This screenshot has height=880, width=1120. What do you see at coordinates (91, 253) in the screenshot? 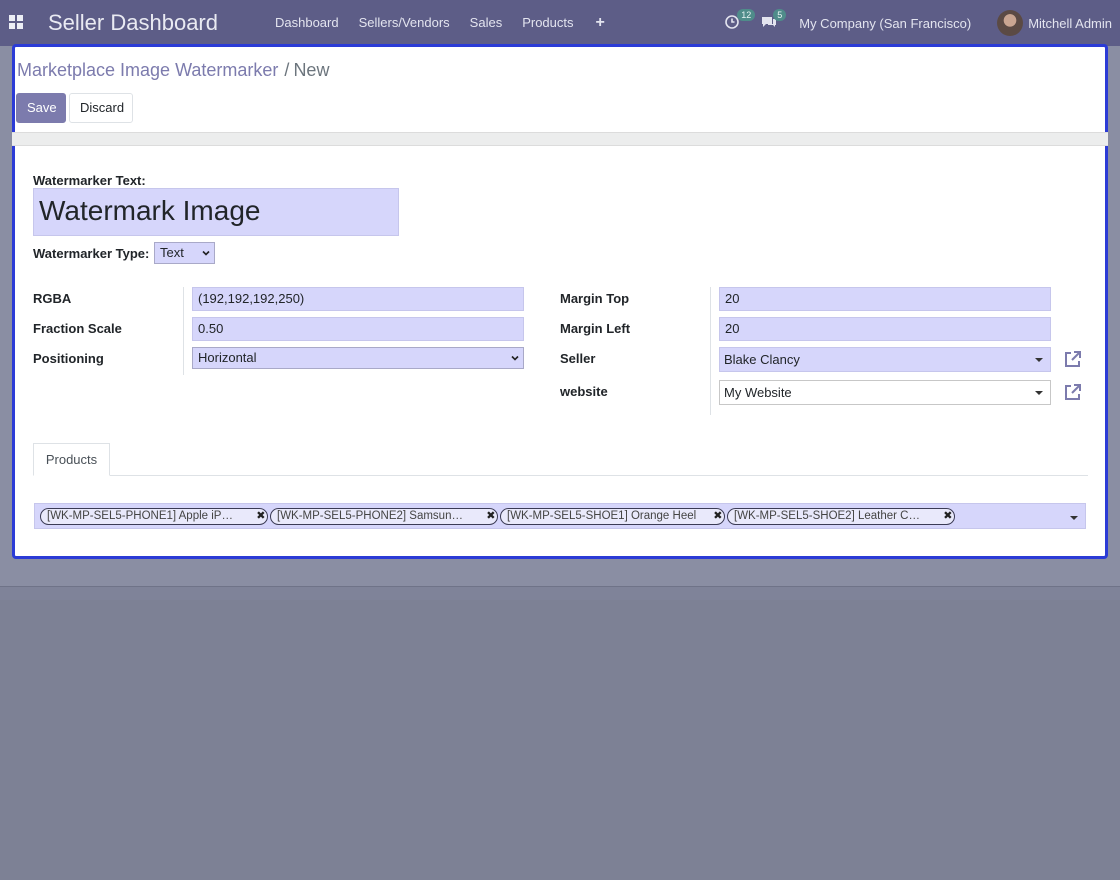
I see `watermarker-type-label: Watermarker Type:` at bounding box center [91, 253].